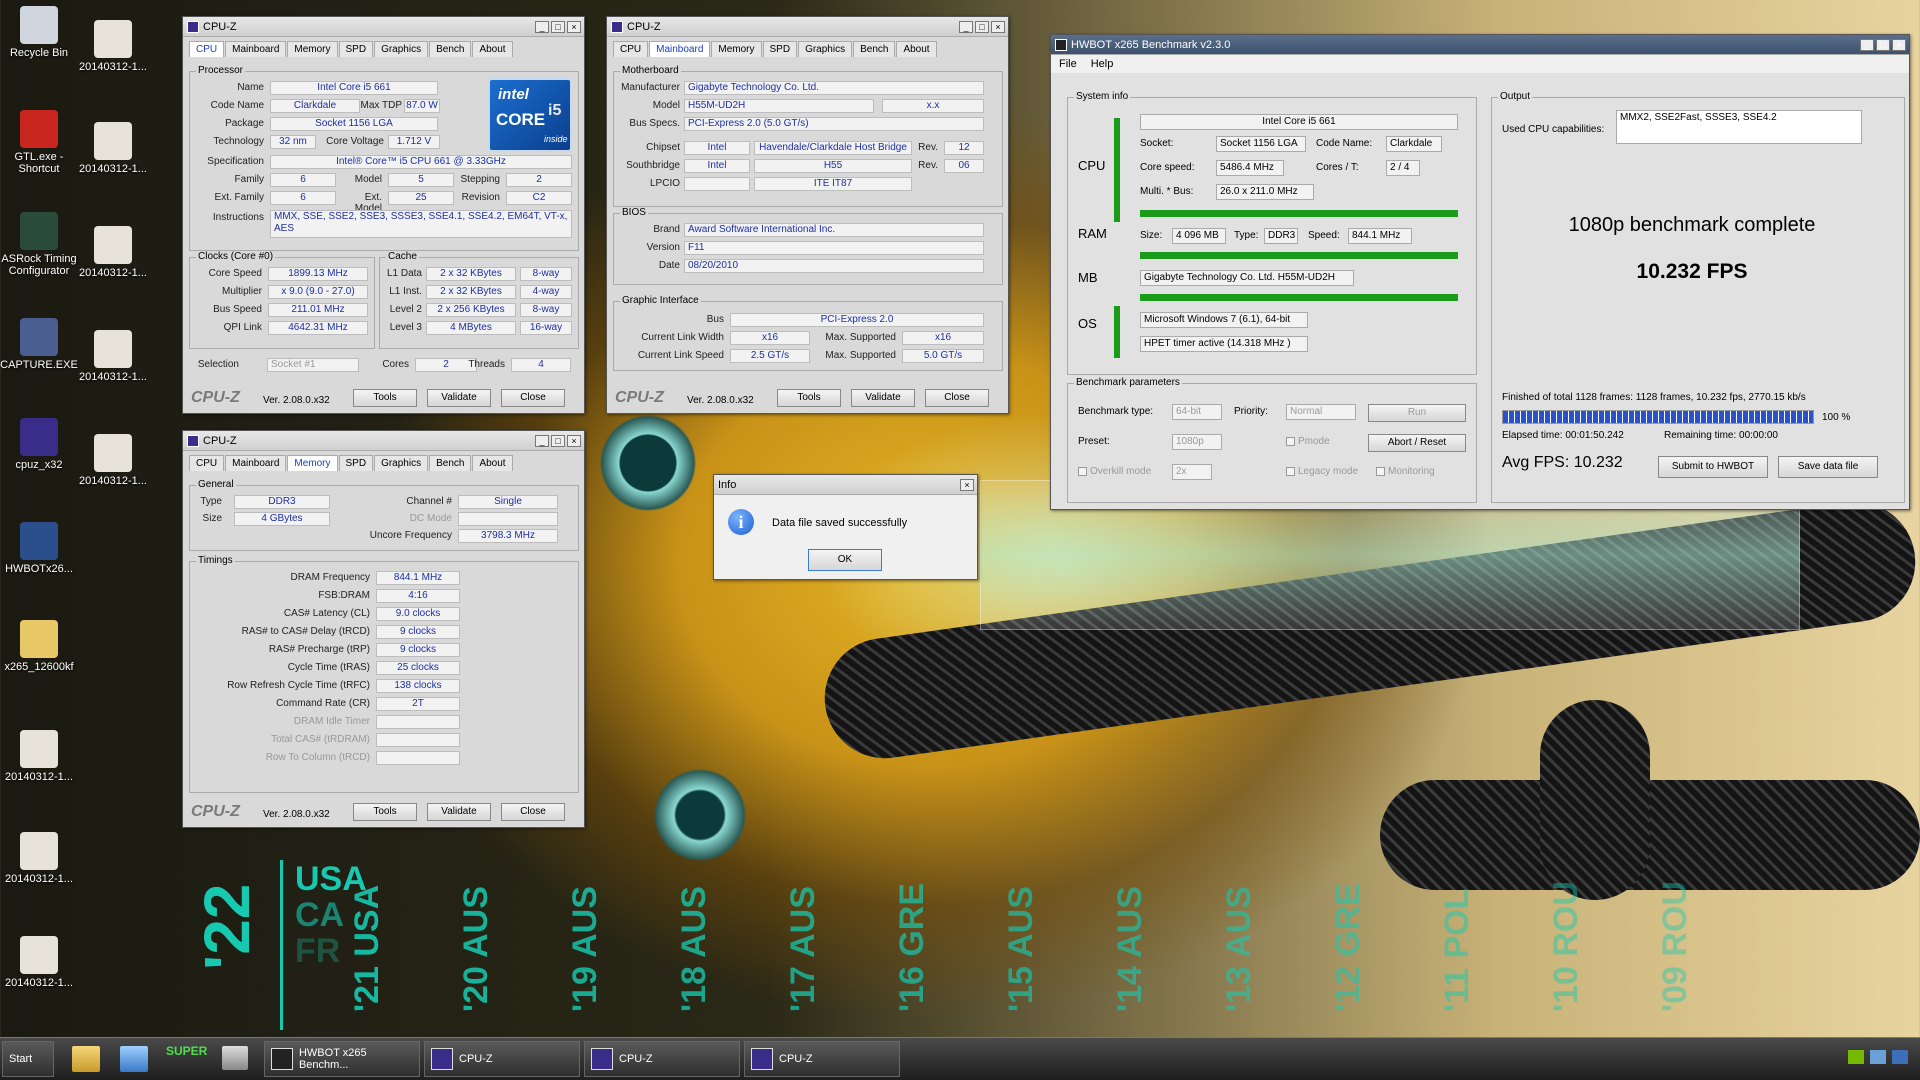 The width and height of the screenshot is (1920, 1080). I want to click on extmodel-value: 25, so click(421, 198).